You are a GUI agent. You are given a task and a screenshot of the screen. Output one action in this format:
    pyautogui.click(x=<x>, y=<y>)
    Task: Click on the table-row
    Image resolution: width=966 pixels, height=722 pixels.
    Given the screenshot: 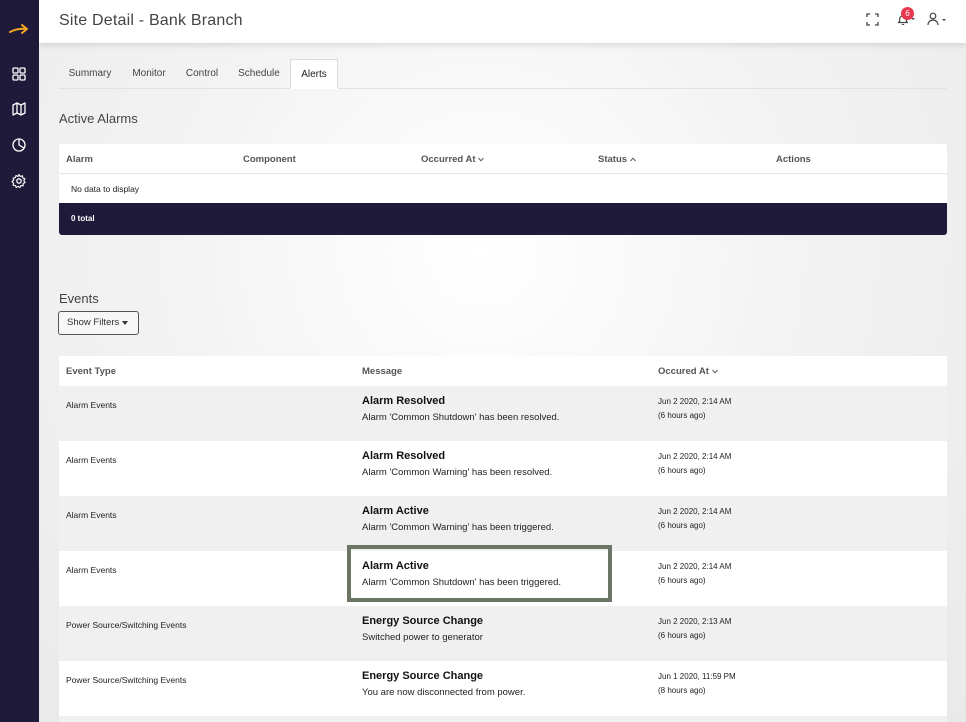 What is the action you would take?
    pyautogui.click(x=503, y=719)
    